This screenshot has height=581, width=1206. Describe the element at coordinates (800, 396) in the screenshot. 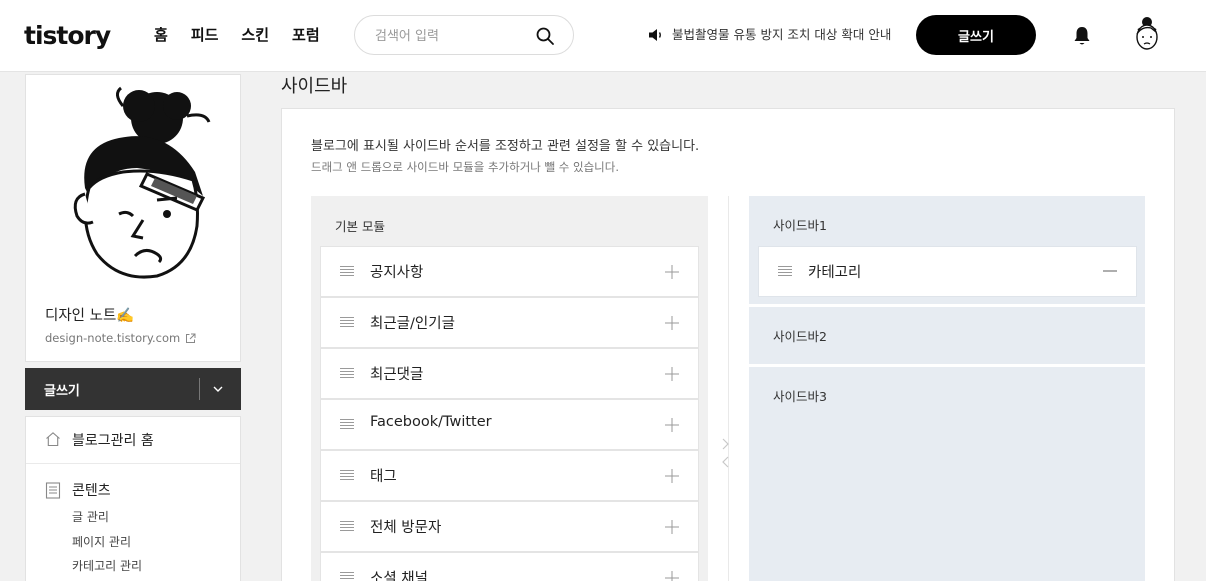

I see `sidebar3-title: 사이드바3` at that location.